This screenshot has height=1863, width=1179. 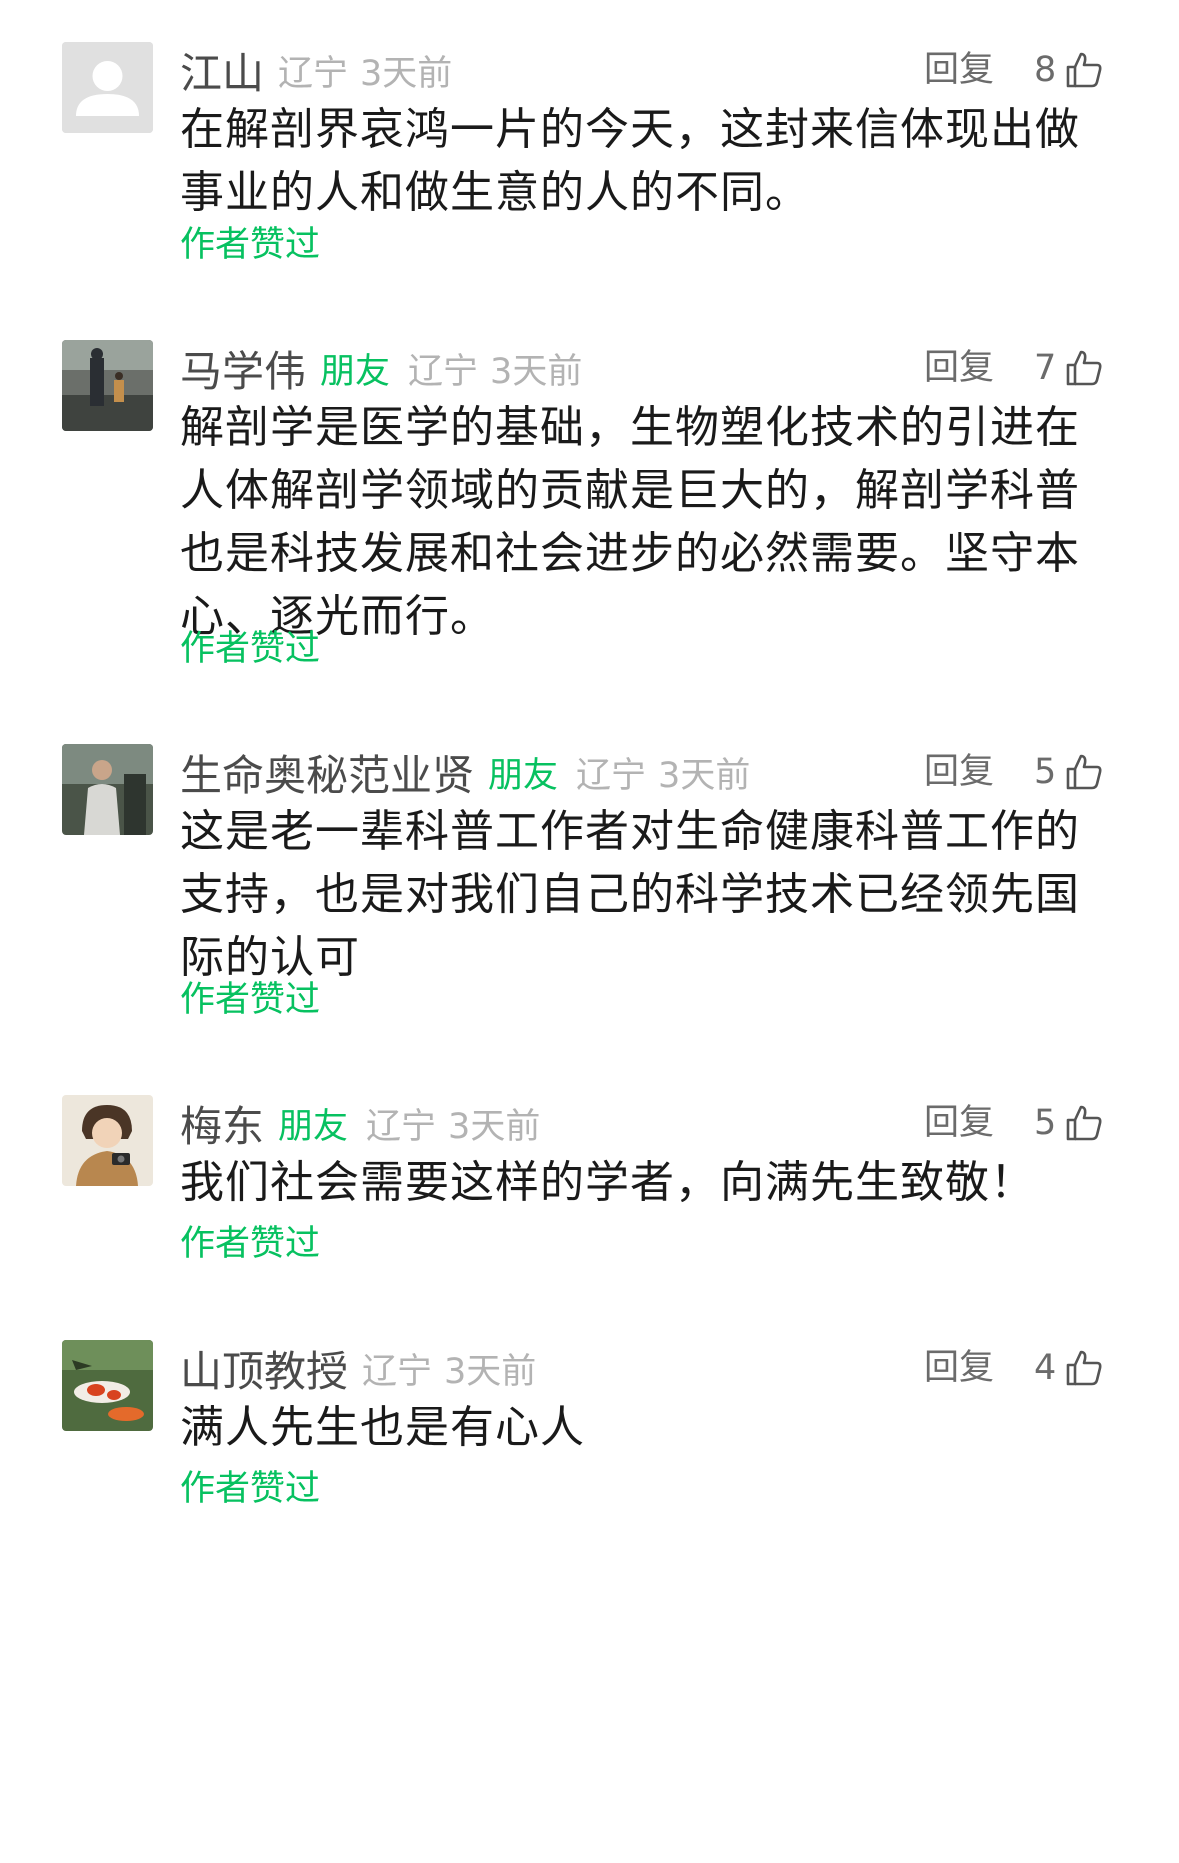 What do you see at coordinates (630, 161) in the screenshot?
I see `comment-text: 在解剖界哀鸿一片的今天，这封来信体现出做事业的人和做生意的人的不同。` at bounding box center [630, 161].